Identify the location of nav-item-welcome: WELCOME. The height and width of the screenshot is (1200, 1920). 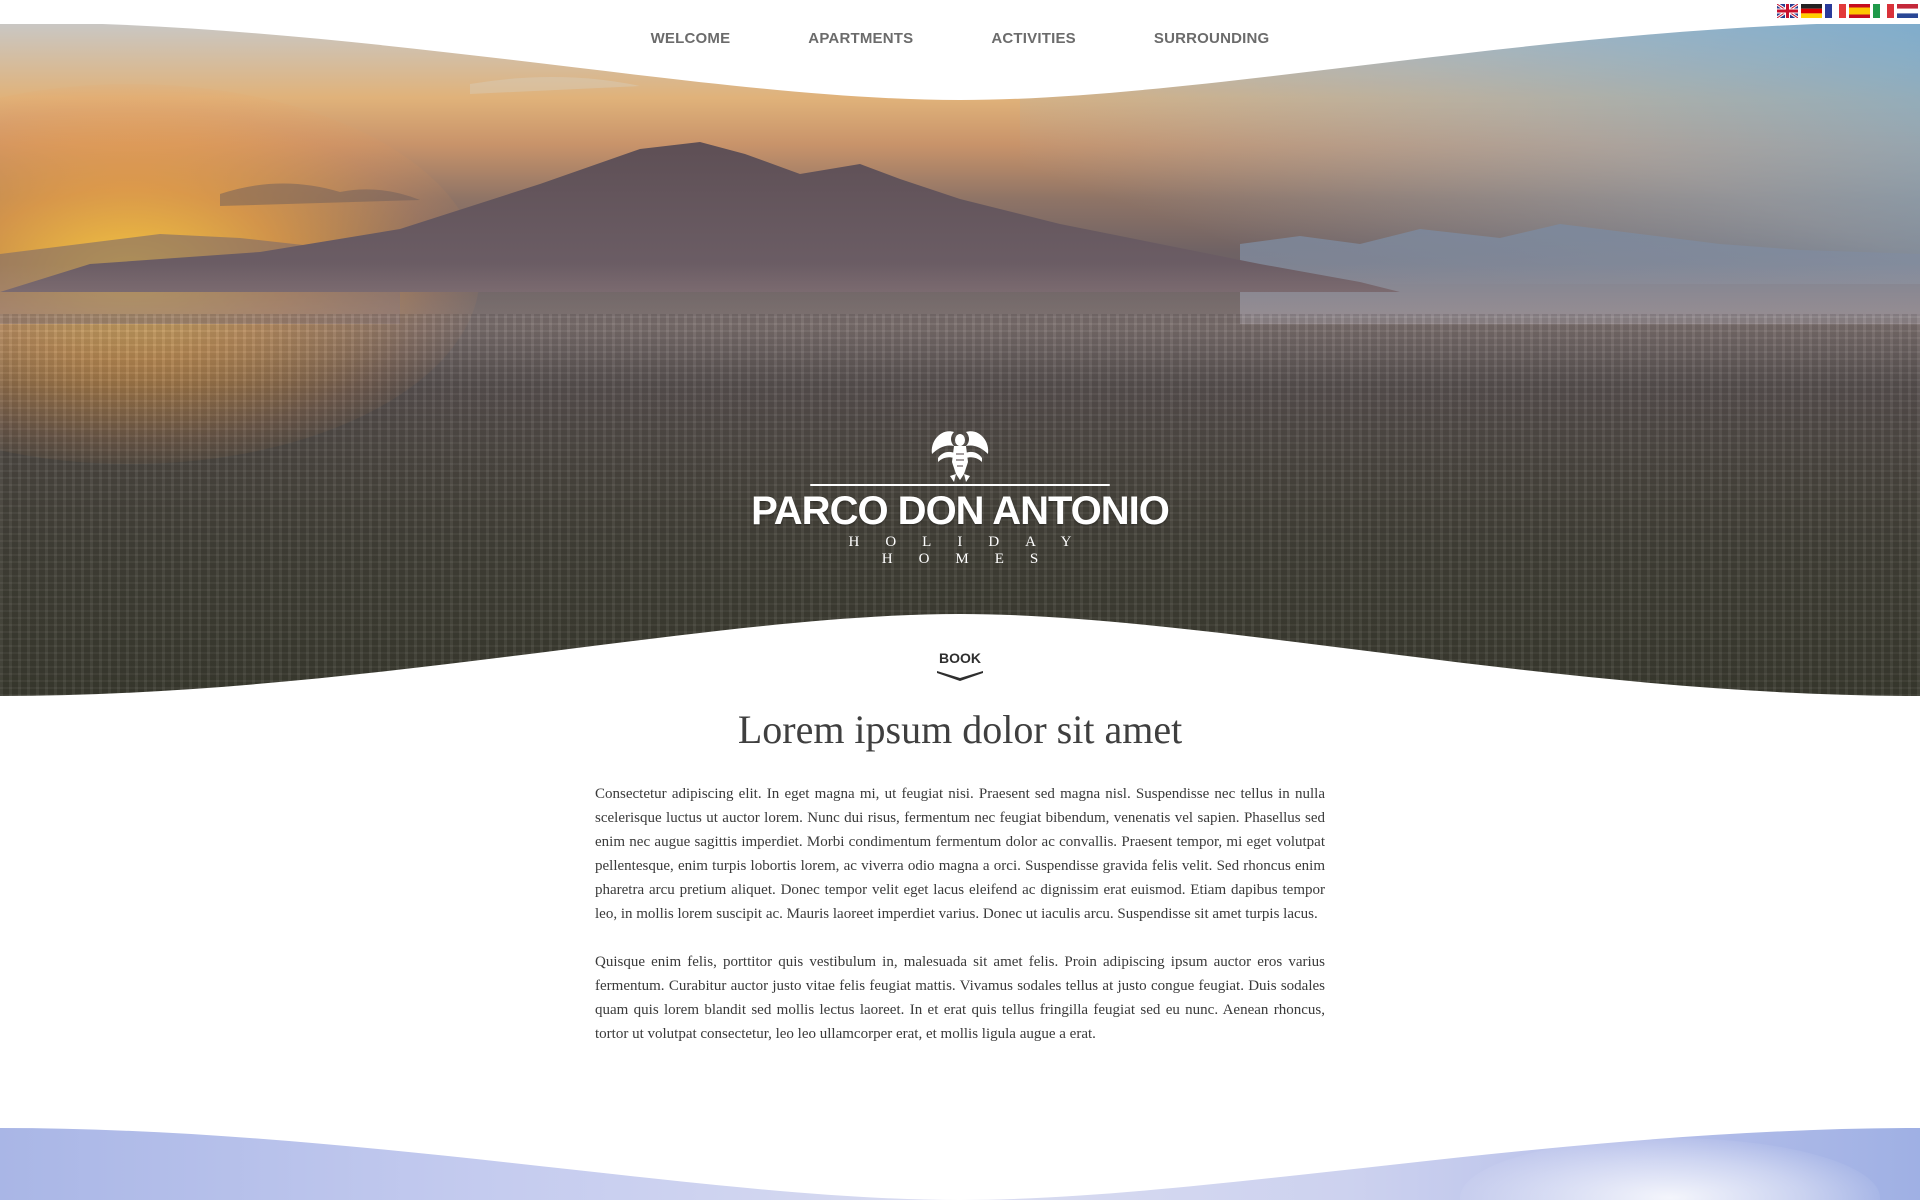
(691, 38).